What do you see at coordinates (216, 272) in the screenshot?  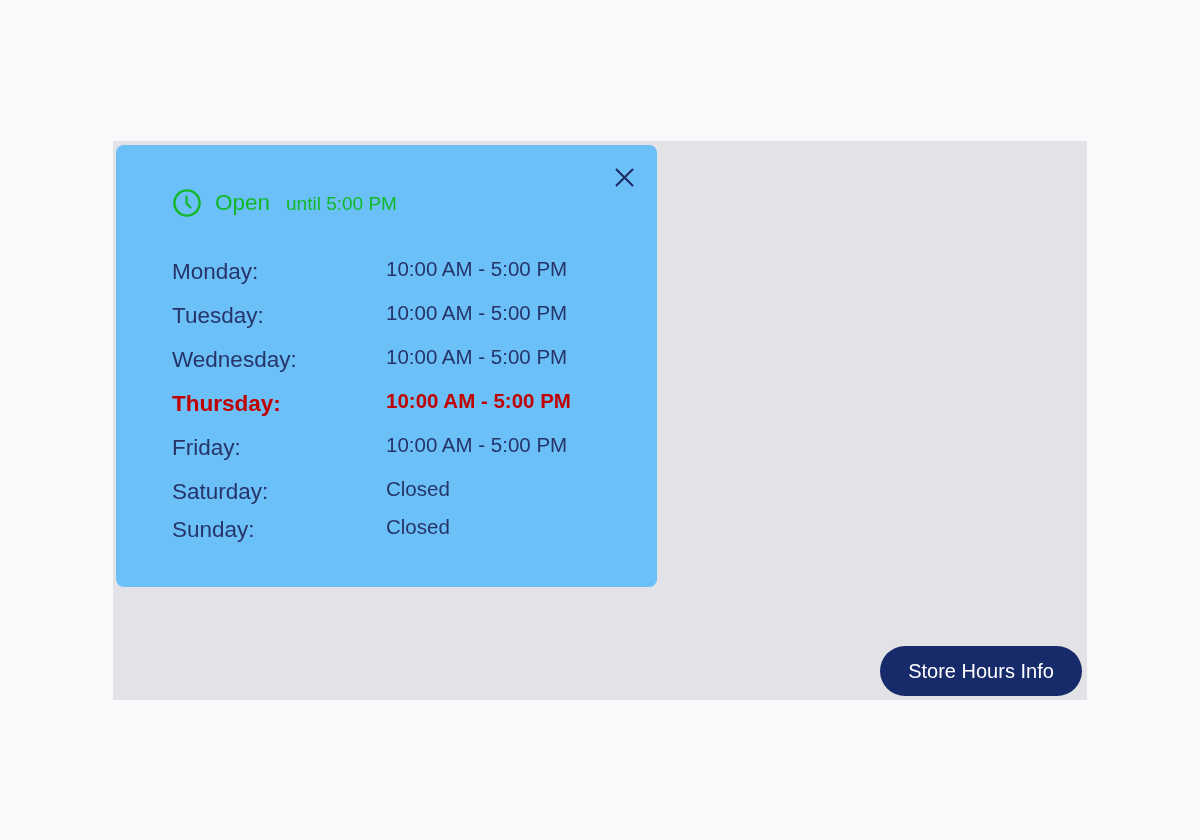 I see `day-label: Monday:` at bounding box center [216, 272].